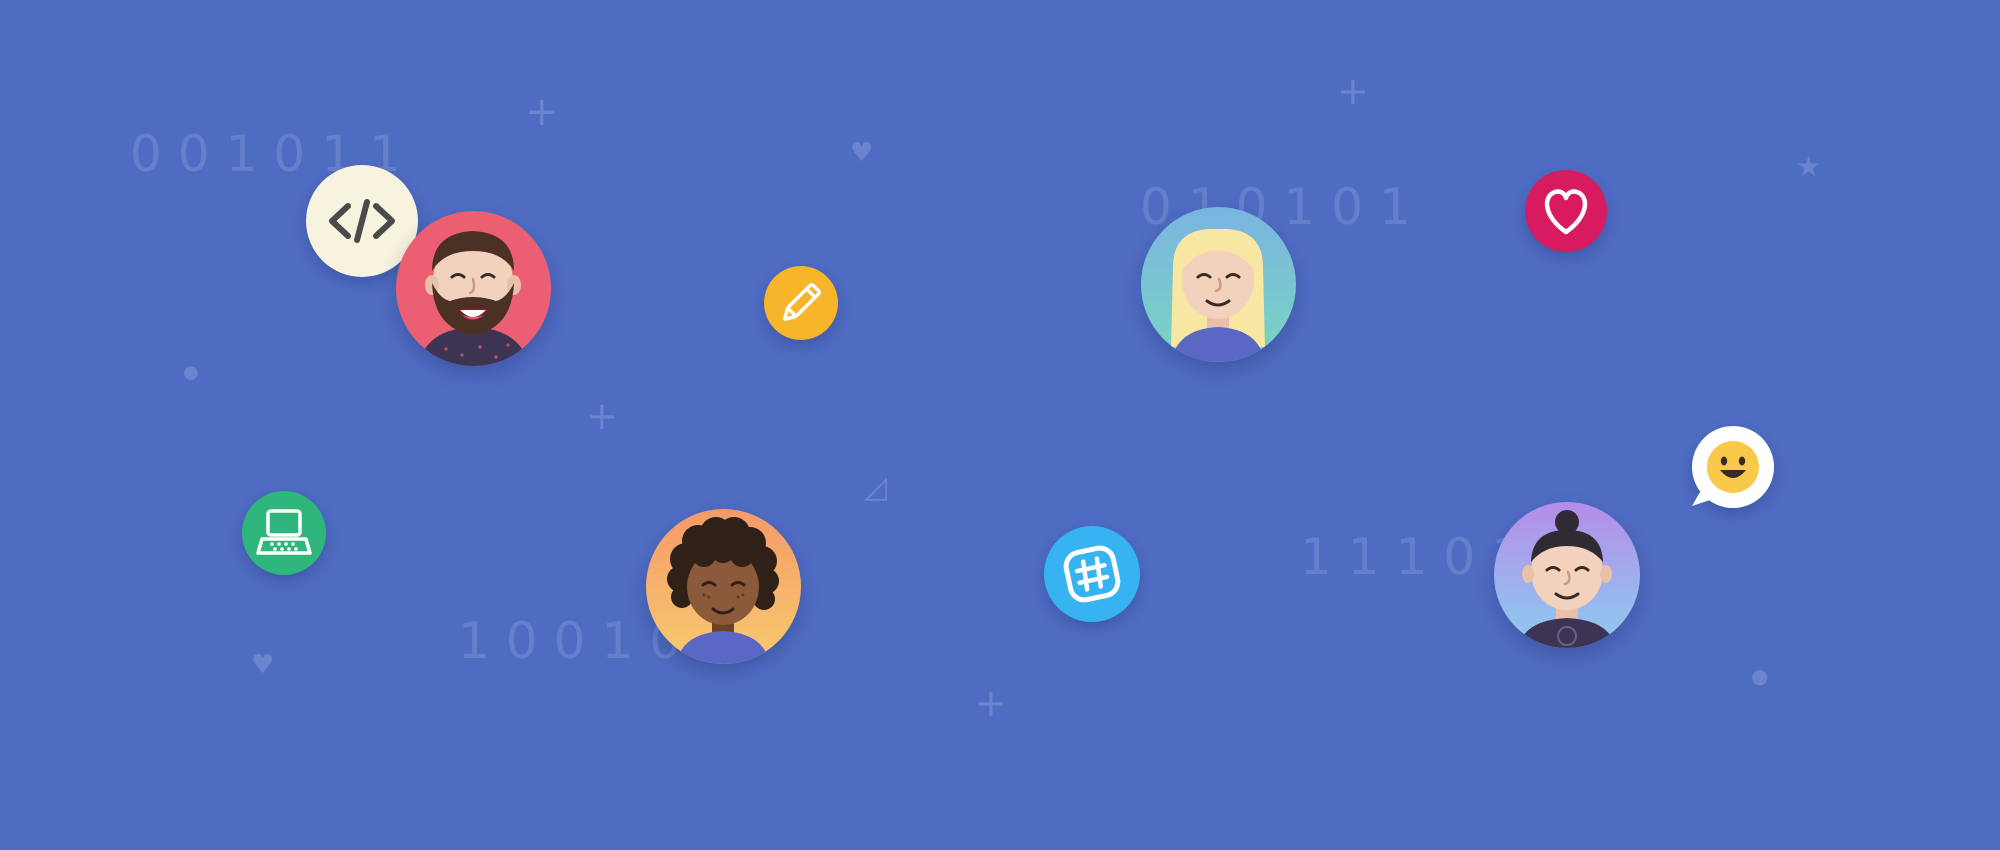 The height and width of the screenshot is (850, 2000). I want to click on laptop-icon, so click(284, 532).